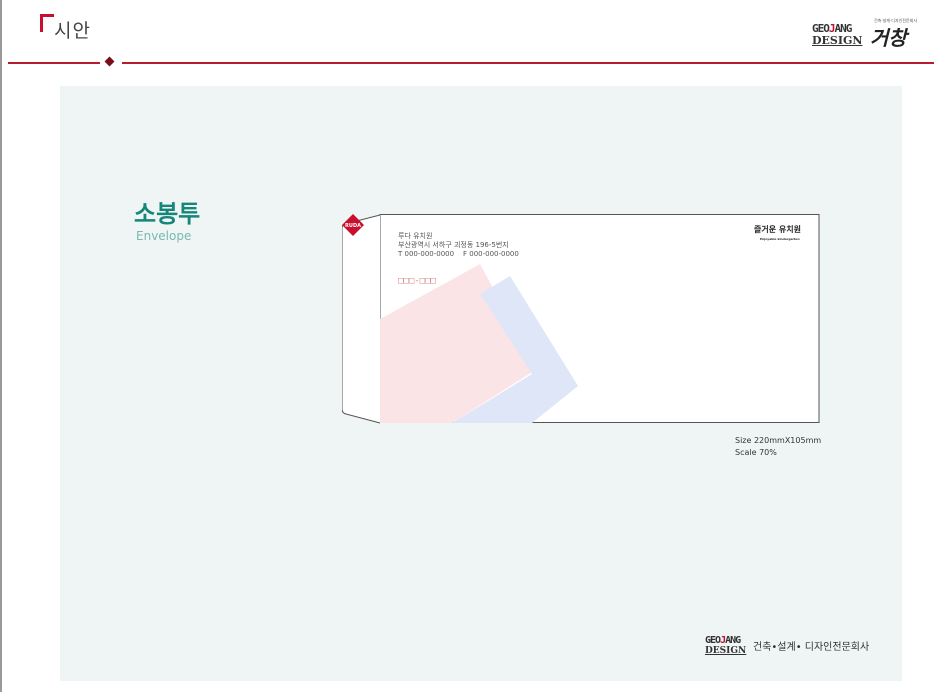 This screenshot has width=934, height=692. I want to click on kindergarten-name-en: Enjoyable kindergarten, so click(780, 239).